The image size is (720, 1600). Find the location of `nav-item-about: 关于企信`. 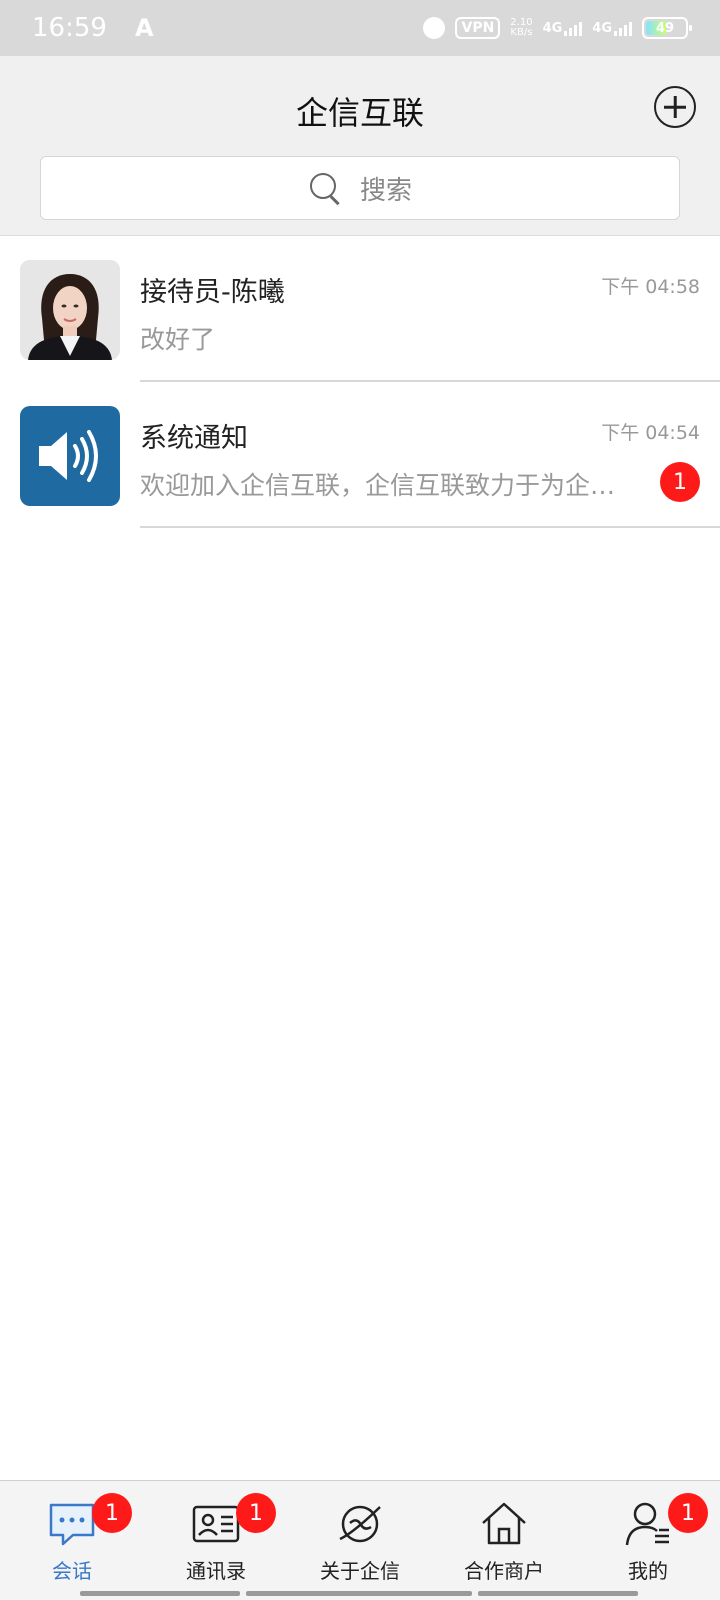

nav-item-about: 关于企信 is located at coordinates (360, 1540).